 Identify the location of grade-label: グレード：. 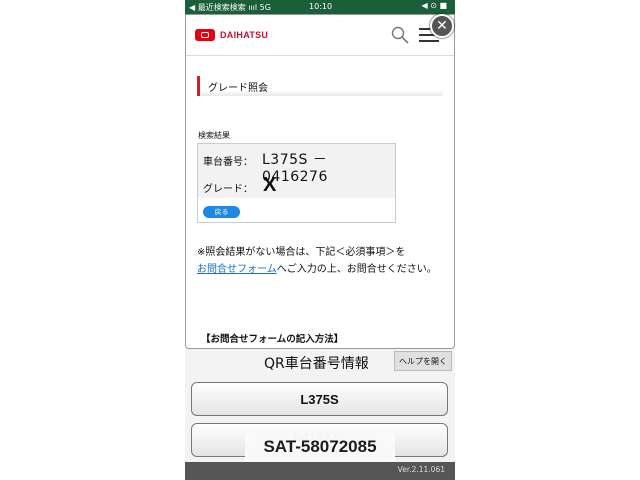
(228, 189).